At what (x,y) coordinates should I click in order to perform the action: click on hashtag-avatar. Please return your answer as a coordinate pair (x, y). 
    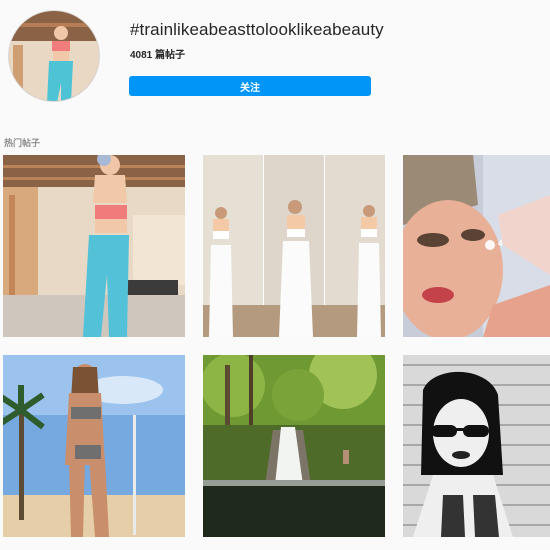
    Looking at the image, I should click on (54, 56).